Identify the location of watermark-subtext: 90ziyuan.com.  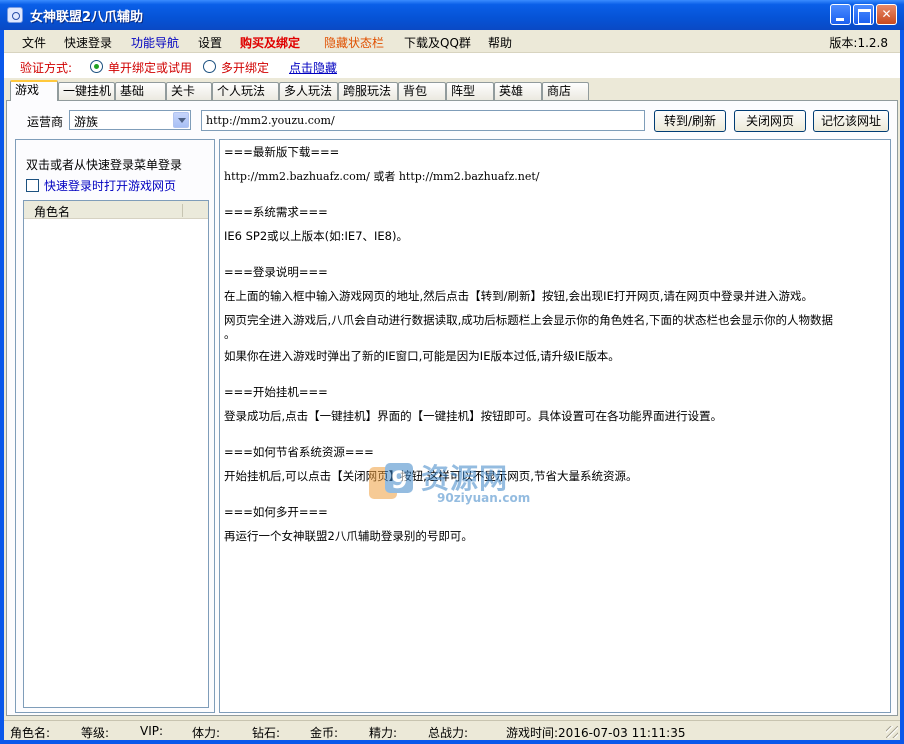
(484, 498).